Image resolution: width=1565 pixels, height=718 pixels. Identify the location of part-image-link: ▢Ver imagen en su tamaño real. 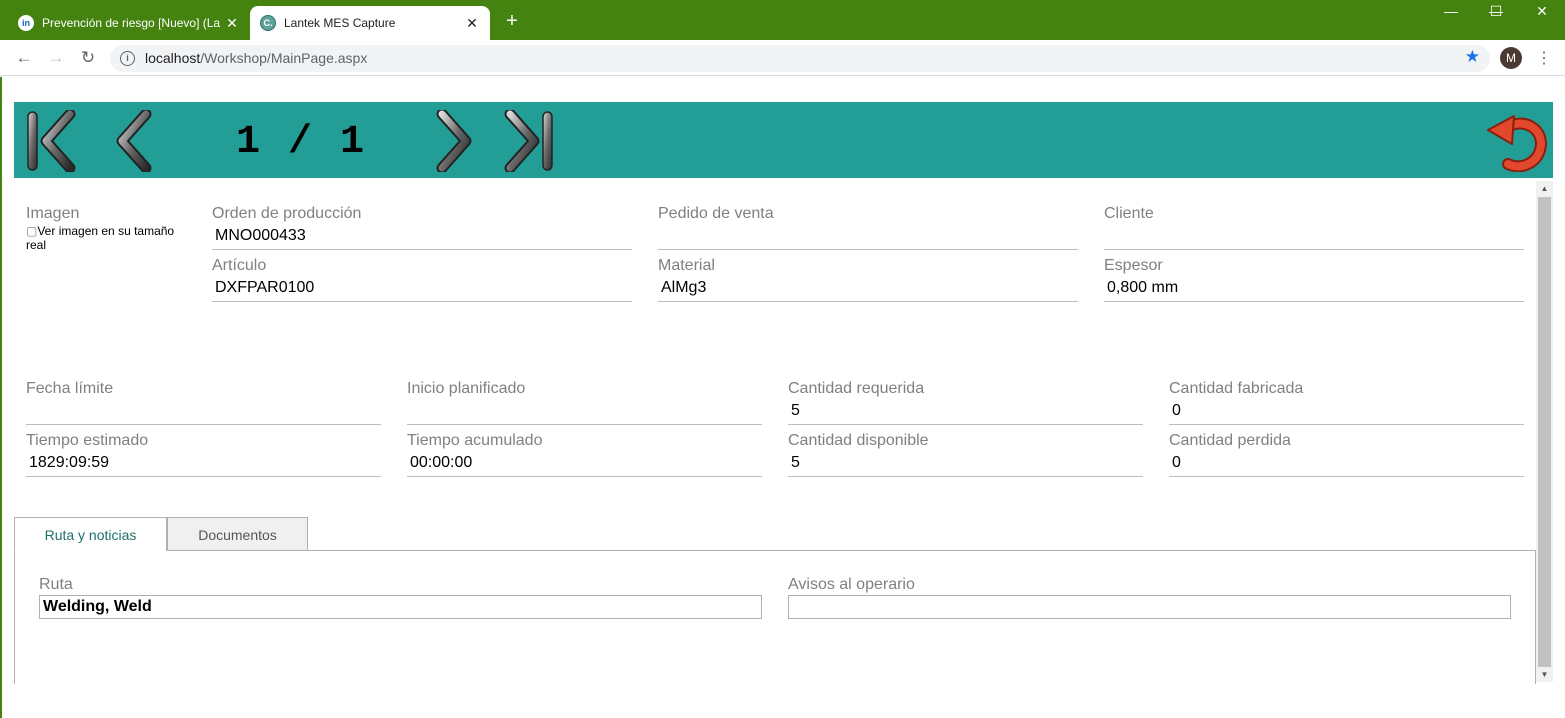
(111, 238).